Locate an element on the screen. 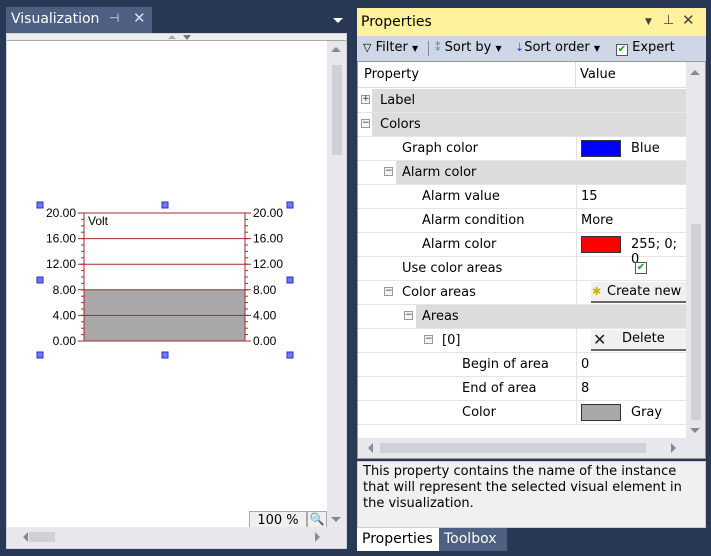  column-divider is located at coordinates (575, 75).